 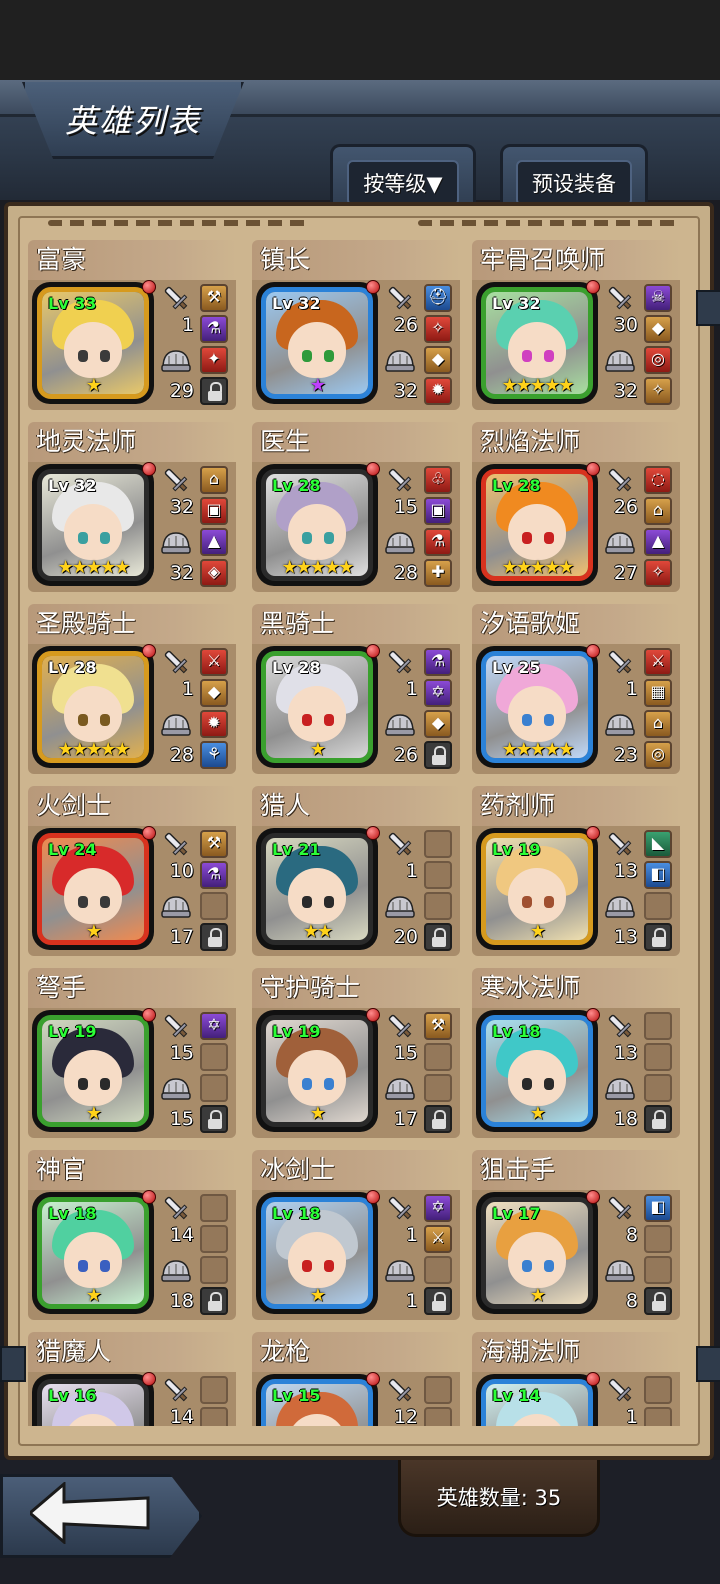 What do you see at coordinates (214, 755) in the screenshot?
I see `equipment-slot: ⚘` at bounding box center [214, 755].